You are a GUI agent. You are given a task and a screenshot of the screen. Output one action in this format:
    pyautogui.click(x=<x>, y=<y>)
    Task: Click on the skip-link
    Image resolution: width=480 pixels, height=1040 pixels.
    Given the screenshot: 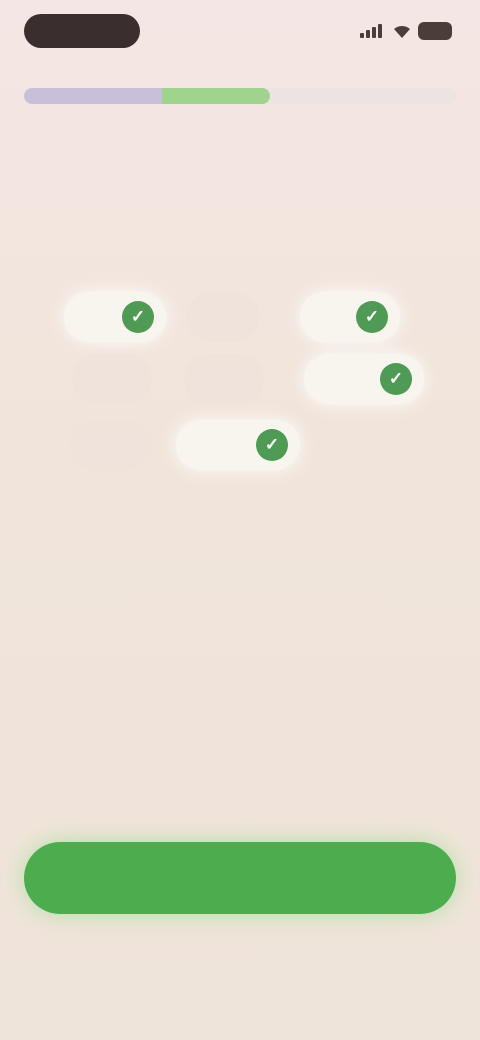 What is the action you would take?
    pyautogui.click(x=240, y=957)
    